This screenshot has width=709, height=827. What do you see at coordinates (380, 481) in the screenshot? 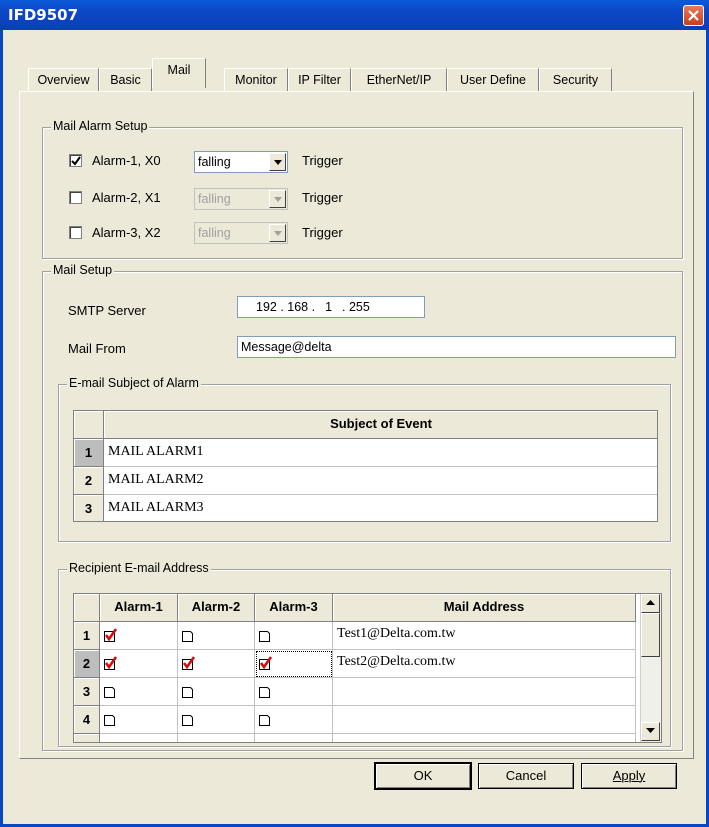
I see `subject-cell: MAIL ALARM2` at bounding box center [380, 481].